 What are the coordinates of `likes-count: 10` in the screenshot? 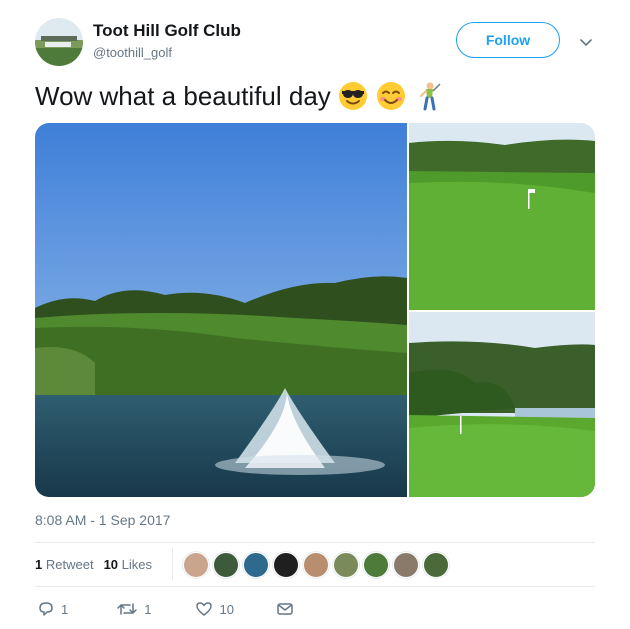 It's located at (111, 564).